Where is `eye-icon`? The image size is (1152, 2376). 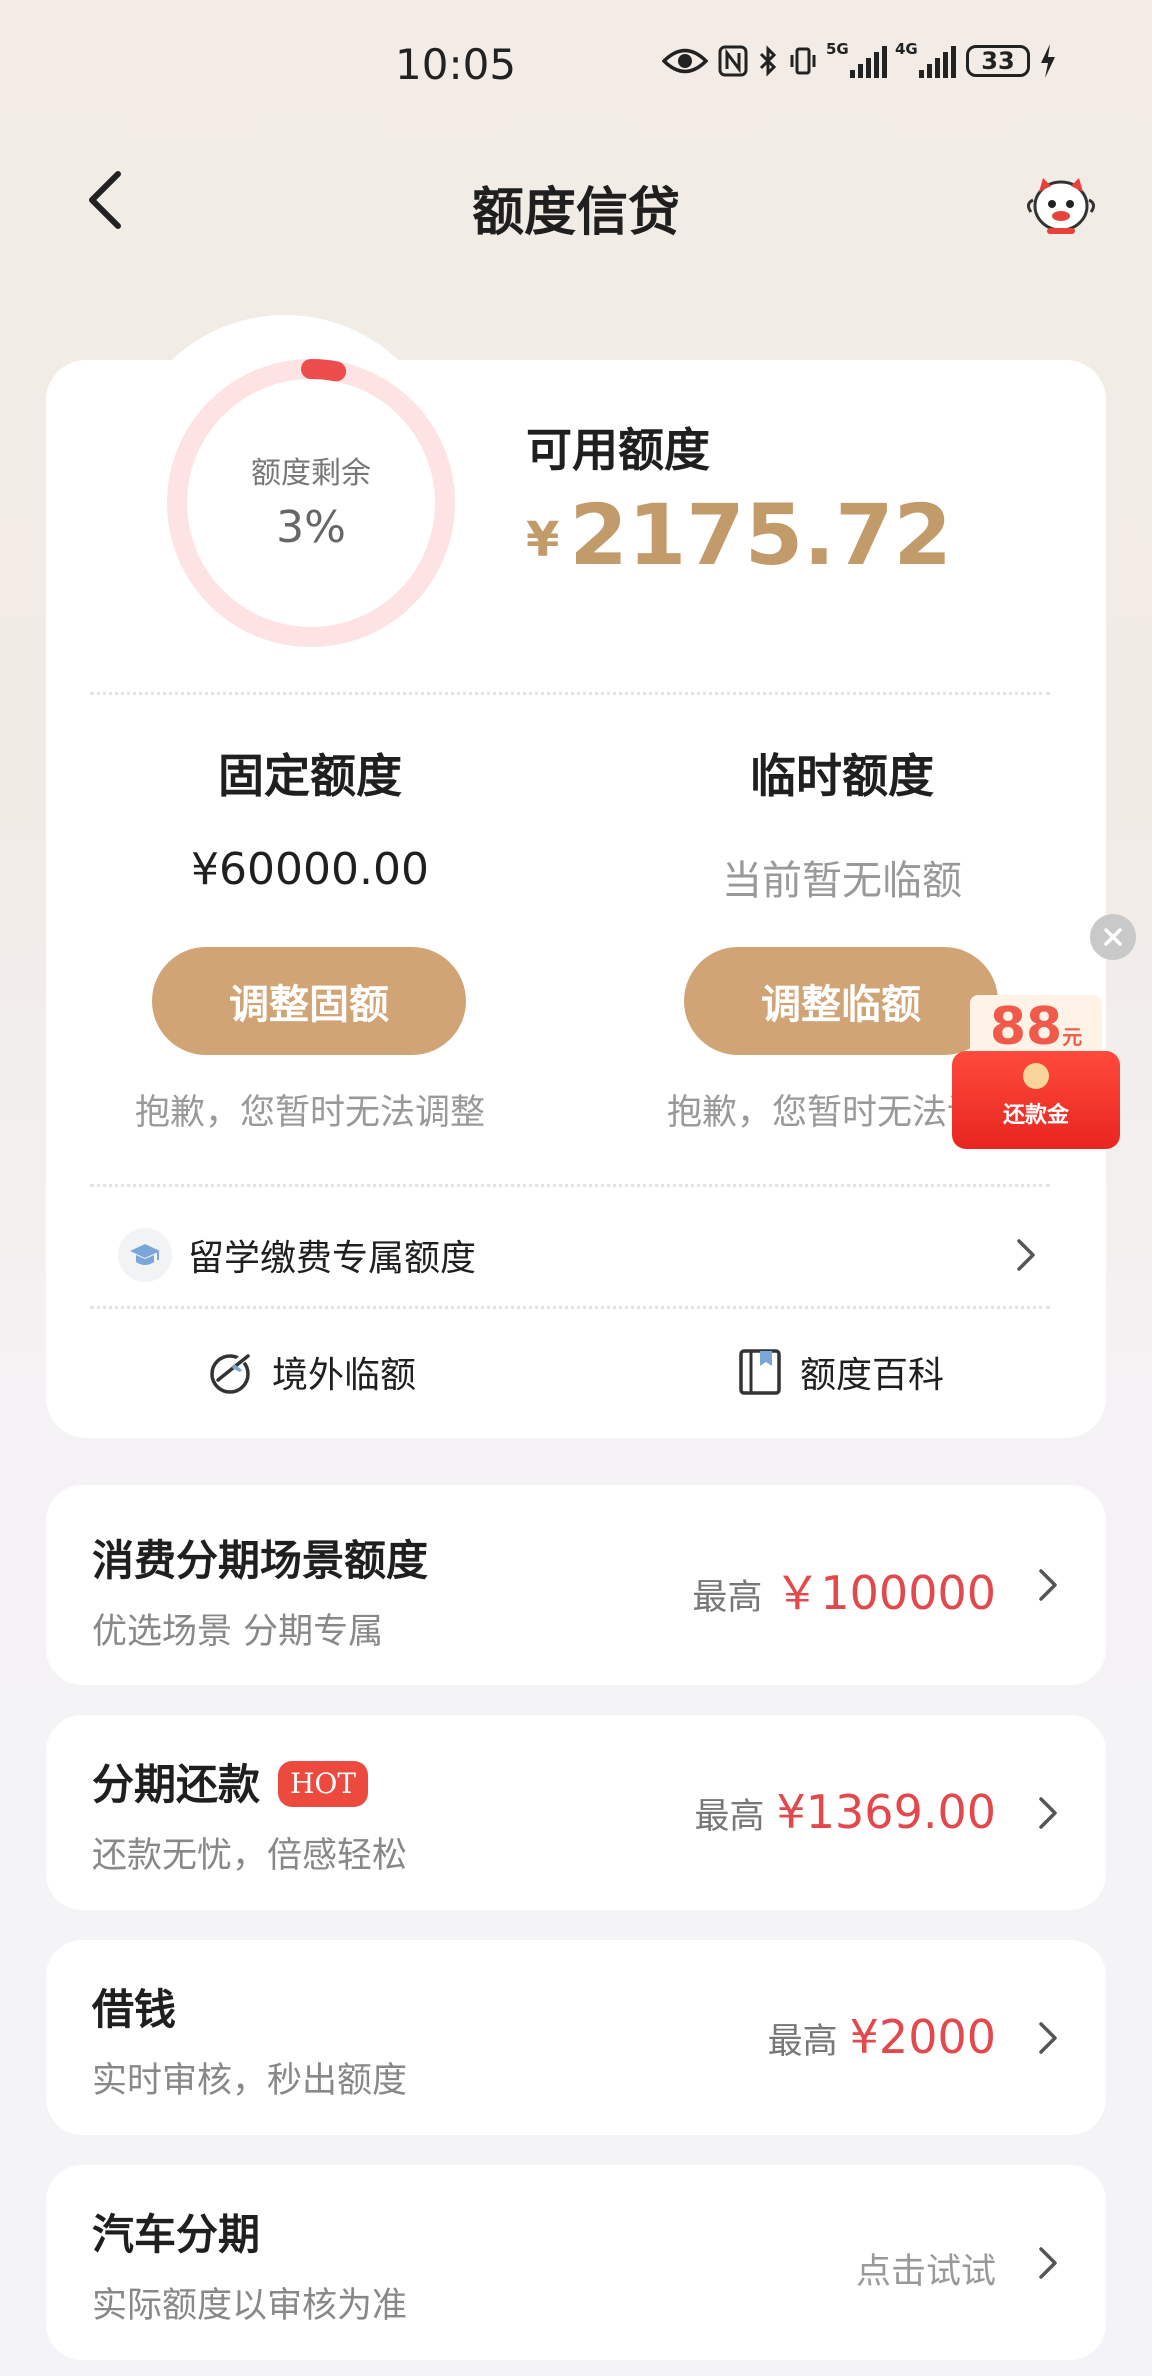 eye-icon is located at coordinates (685, 61).